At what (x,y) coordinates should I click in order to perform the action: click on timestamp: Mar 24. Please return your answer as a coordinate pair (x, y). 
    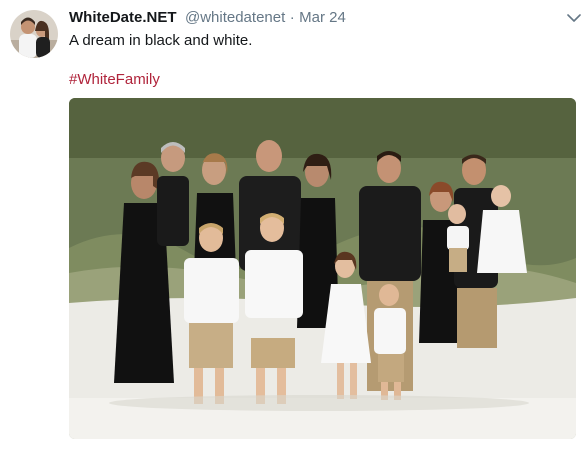
    Looking at the image, I should click on (322, 17).